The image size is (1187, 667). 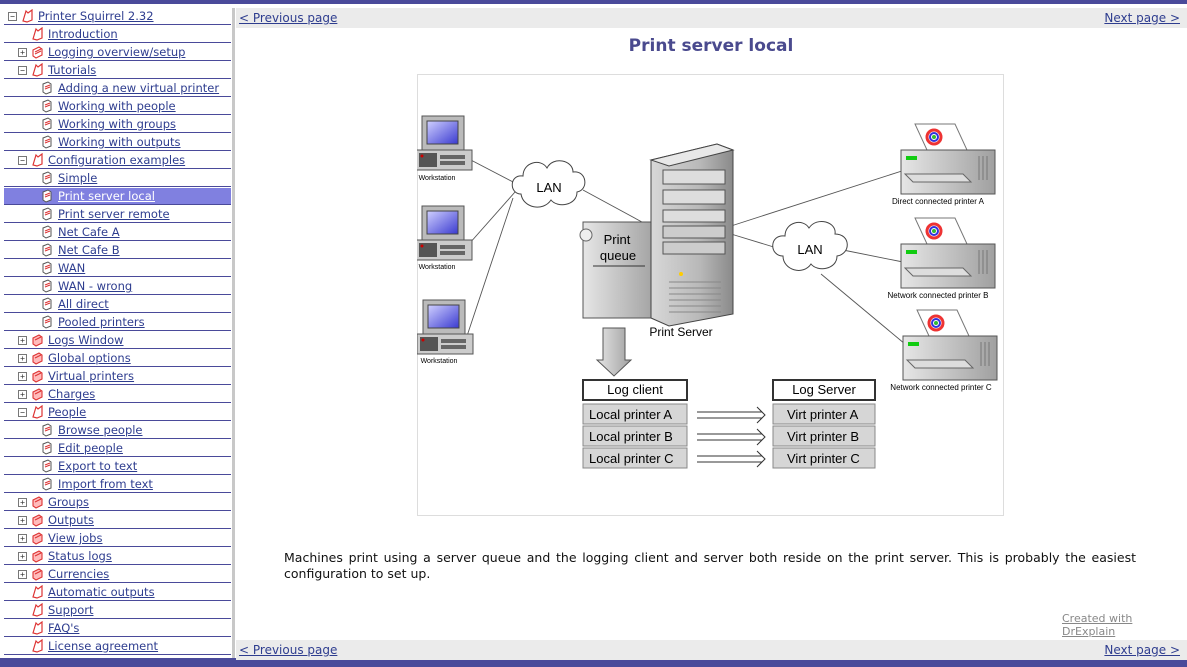 What do you see at coordinates (78, 574) in the screenshot?
I see `tree-item-label: Currencies` at bounding box center [78, 574].